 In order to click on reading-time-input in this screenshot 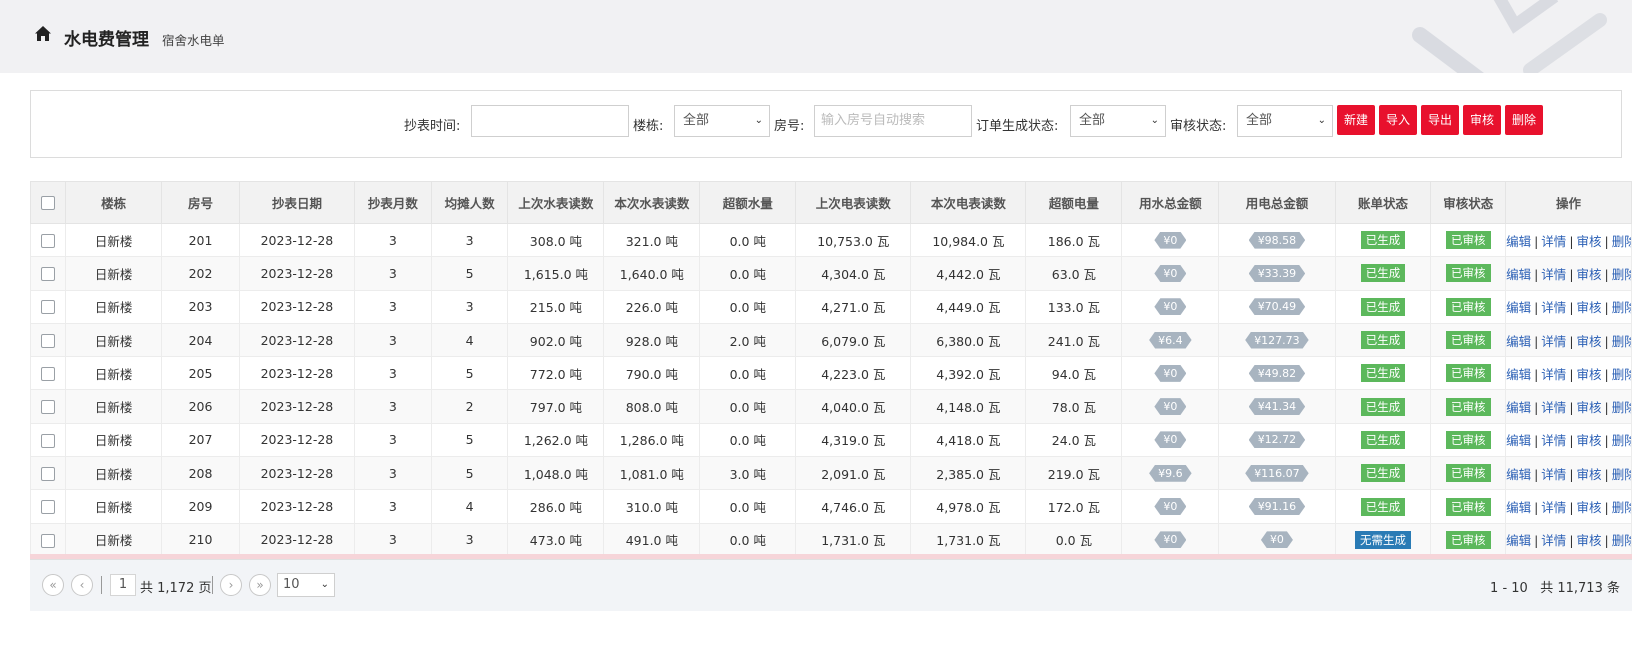, I will do `click(550, 121)`.